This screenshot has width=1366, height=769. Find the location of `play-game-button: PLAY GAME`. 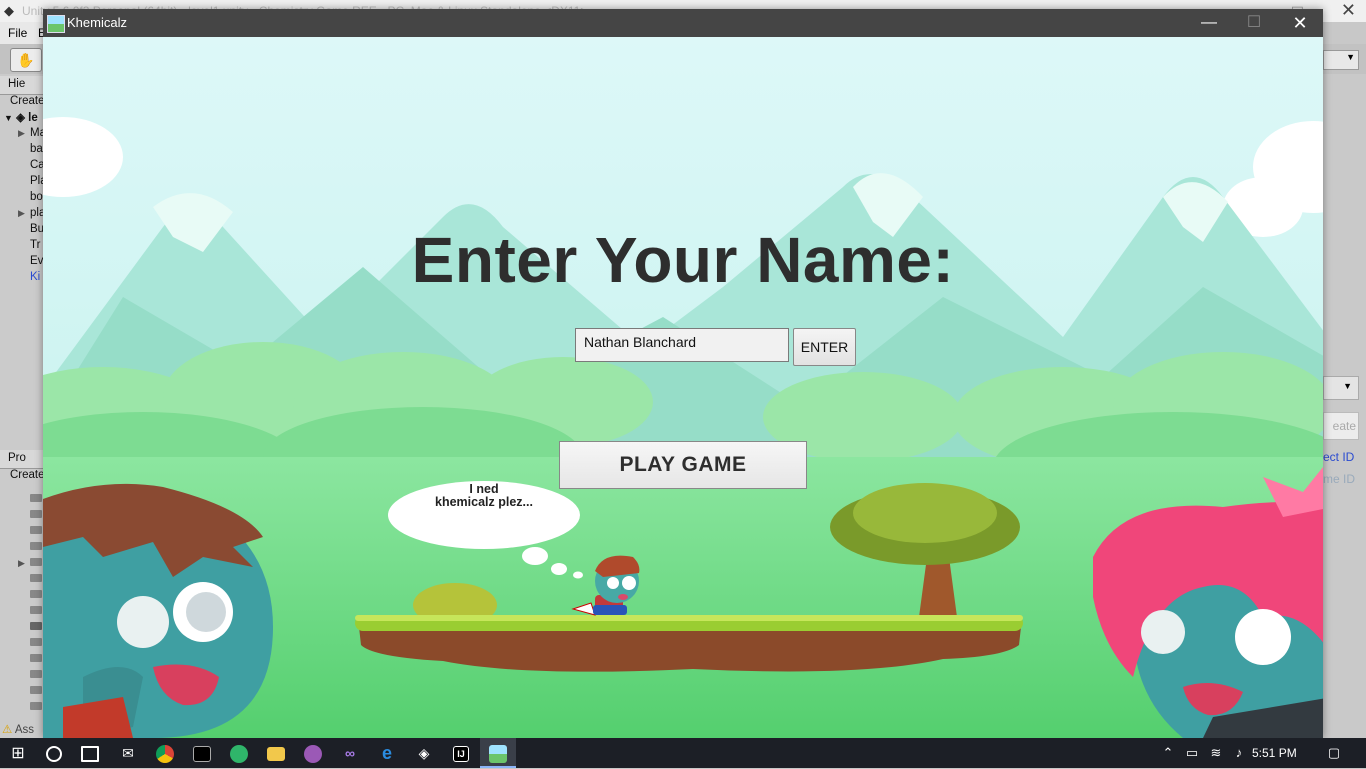

play-game-button: PLAY GAME is located at coordinates (683, 465).